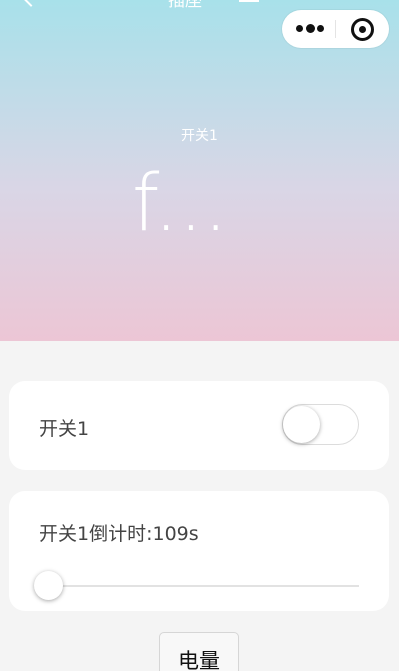 This screenshot has width=405, height=671. I want to click on switch-toggle, so click(320, 424).